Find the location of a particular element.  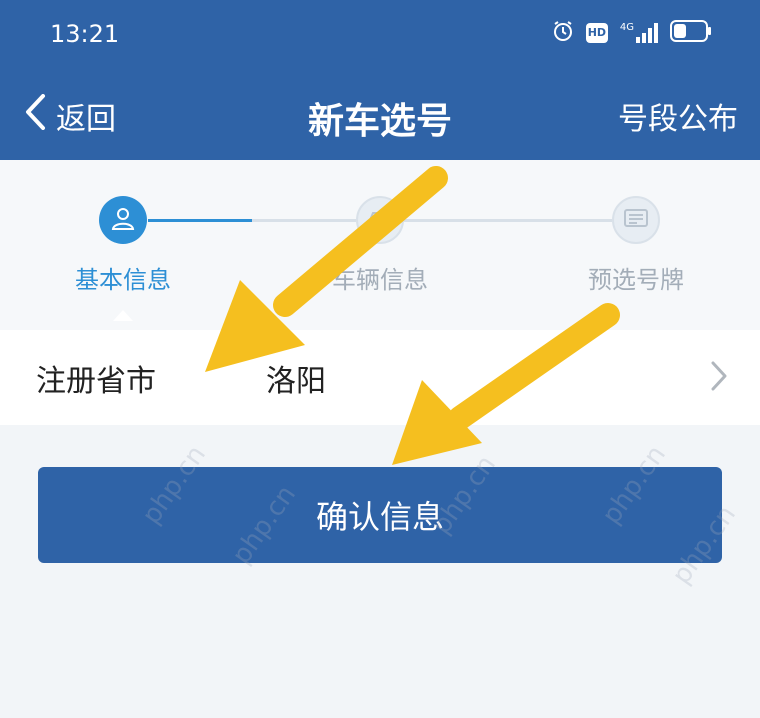

signal-4g-icon: 4G is located at coordinates (639, 33).